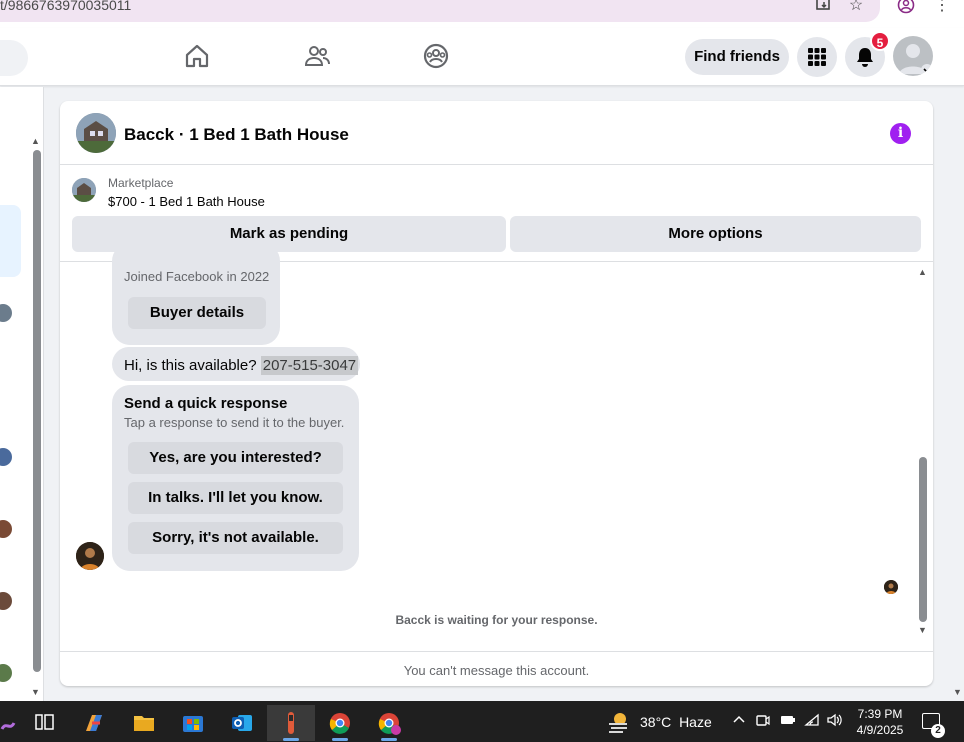 This screenshot has height=742, width=964. What do you see at coordinates (880, 41) in the screenshot?
I see `notification-badge: 5` at bounding box center [880, 41].